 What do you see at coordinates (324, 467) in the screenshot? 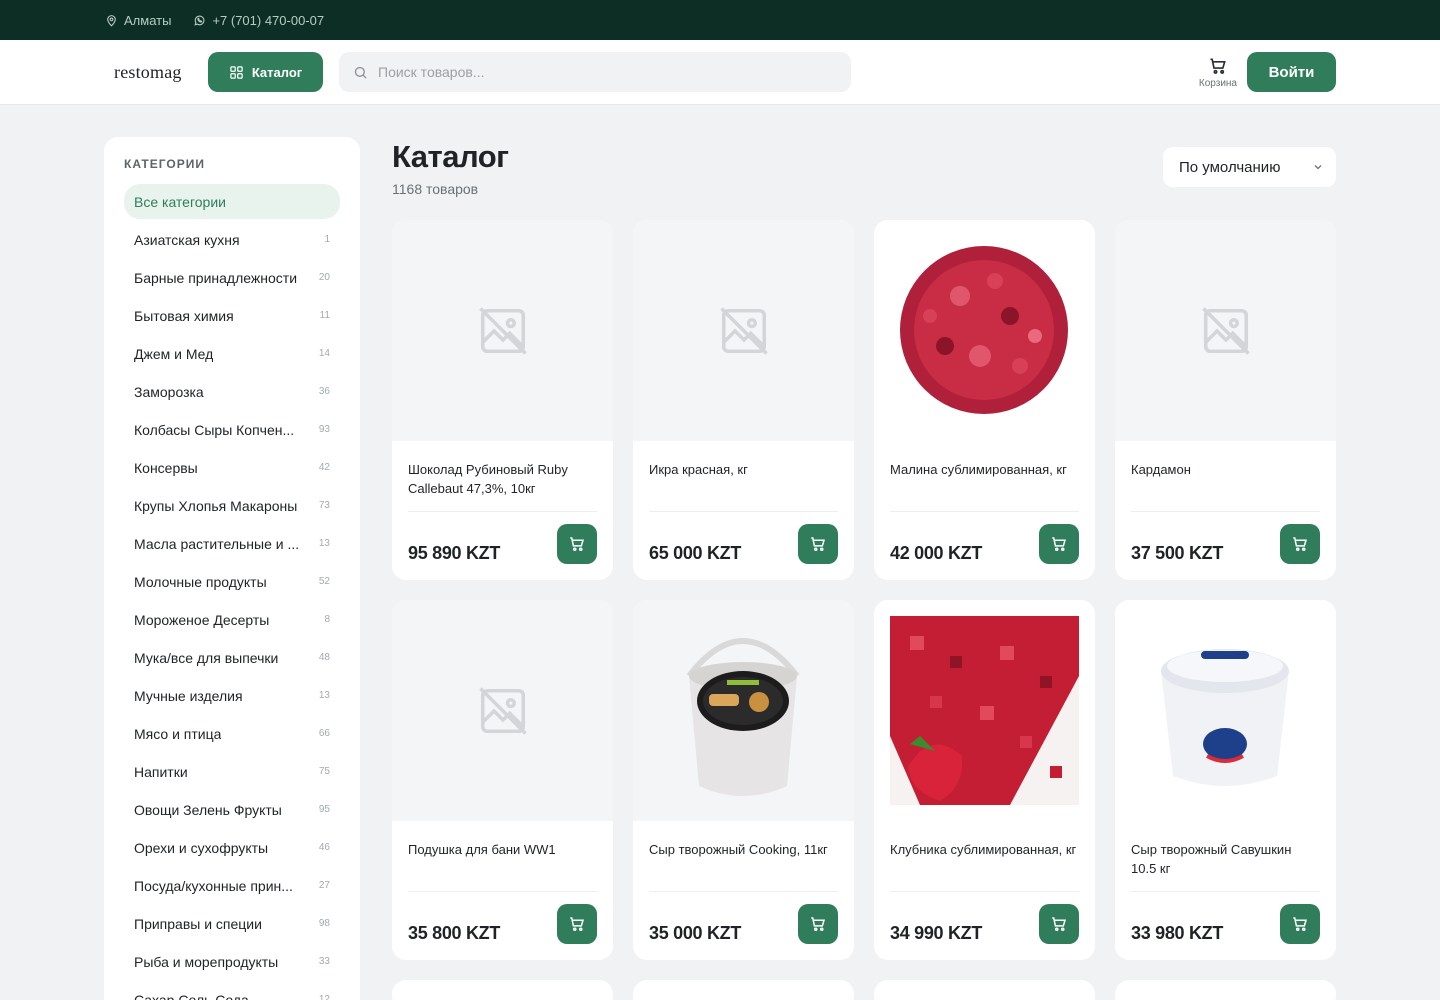
I see `category-count: 42` at bounding box center [324, 467].